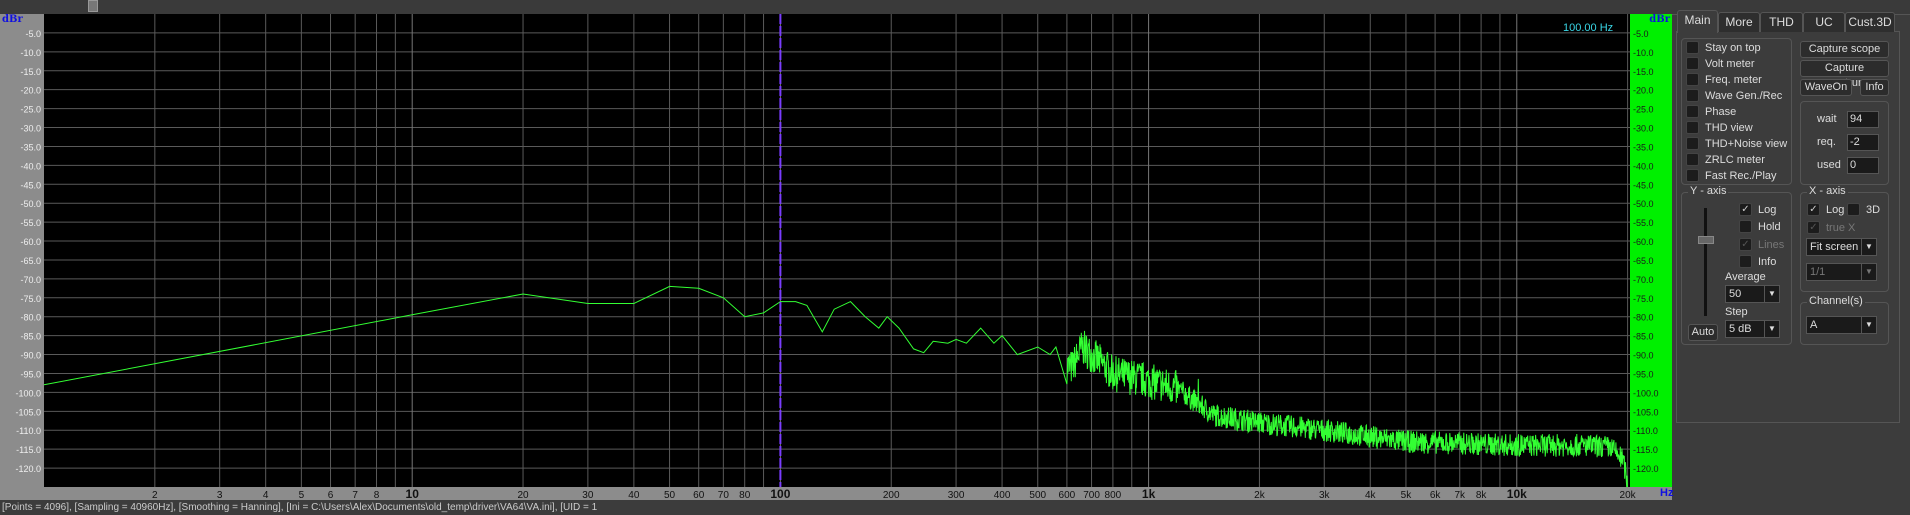 This screenshot has height=515, width=1910. I want to click on y-tick-label-left: -80.0, so click(30, 318).